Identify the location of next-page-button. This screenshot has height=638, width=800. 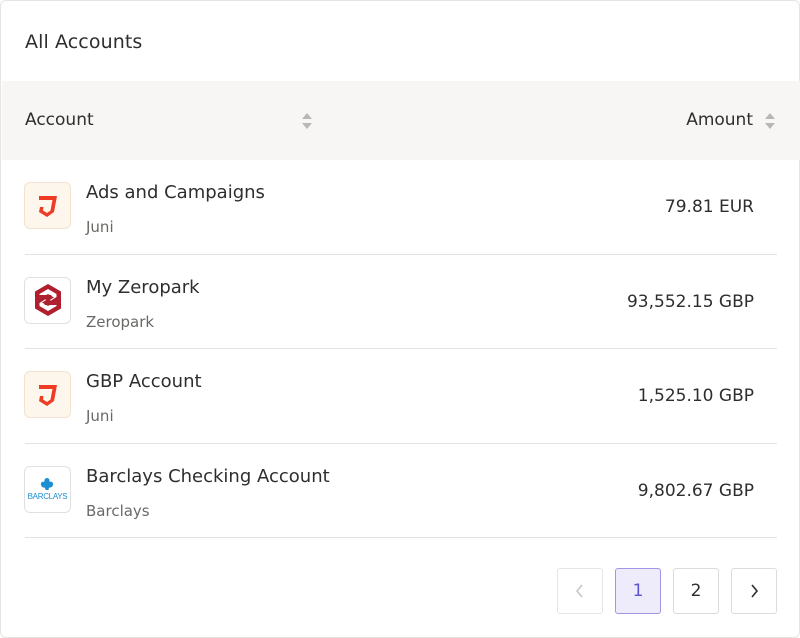
(754, 591).